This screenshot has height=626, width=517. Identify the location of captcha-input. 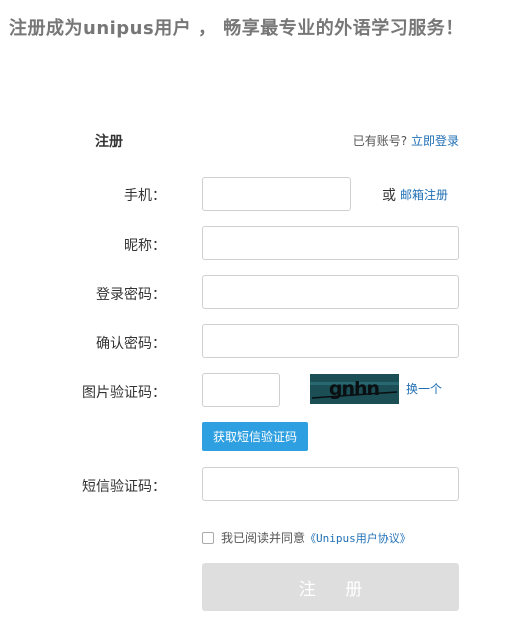
(241, 390).